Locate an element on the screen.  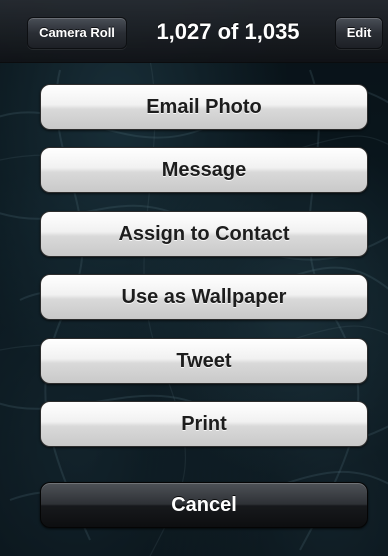
print-button: Print is located at coordinates (204, 424).